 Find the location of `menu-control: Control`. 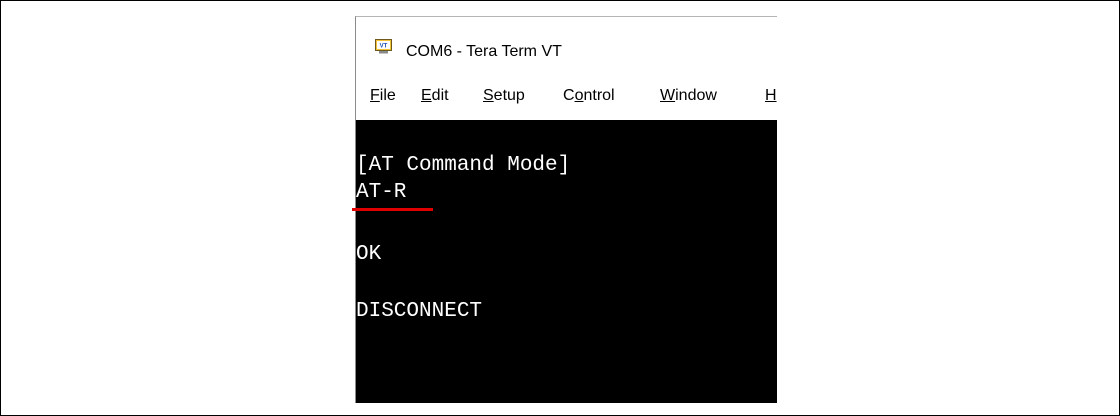

menu-control: Control is located at coordinates (589, 96).